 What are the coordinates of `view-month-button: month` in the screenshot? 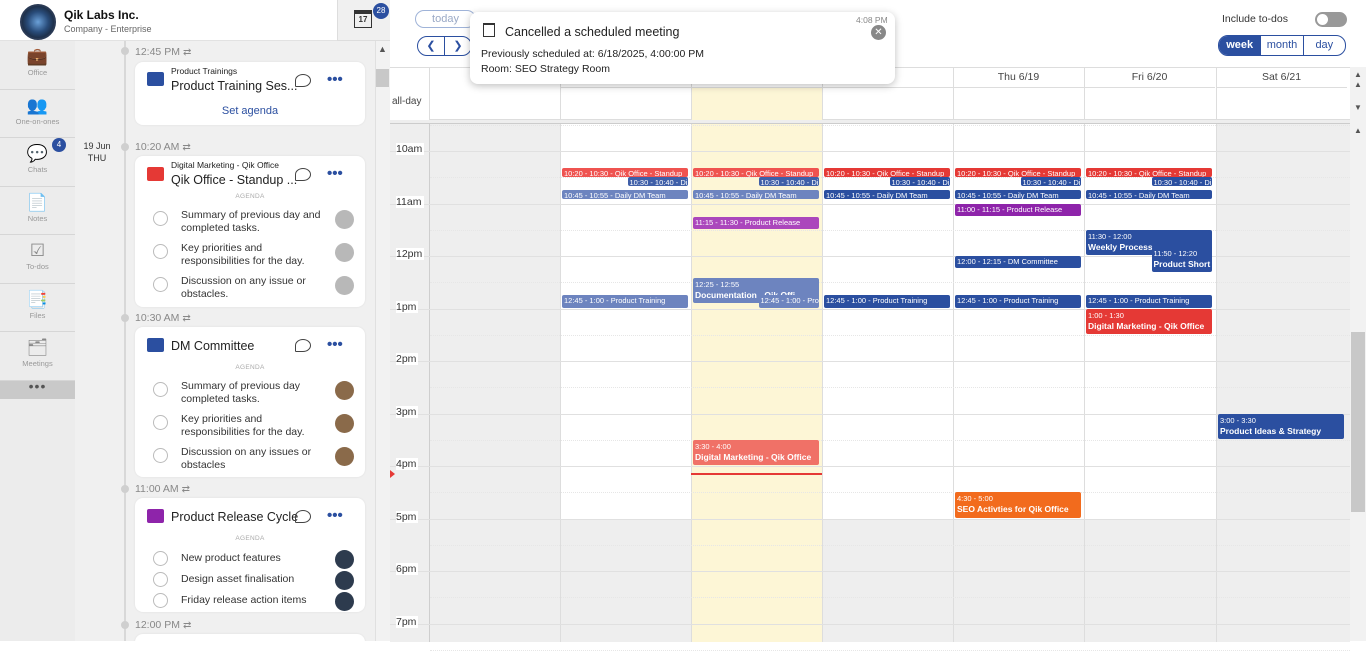 It's located at (1281, 45).